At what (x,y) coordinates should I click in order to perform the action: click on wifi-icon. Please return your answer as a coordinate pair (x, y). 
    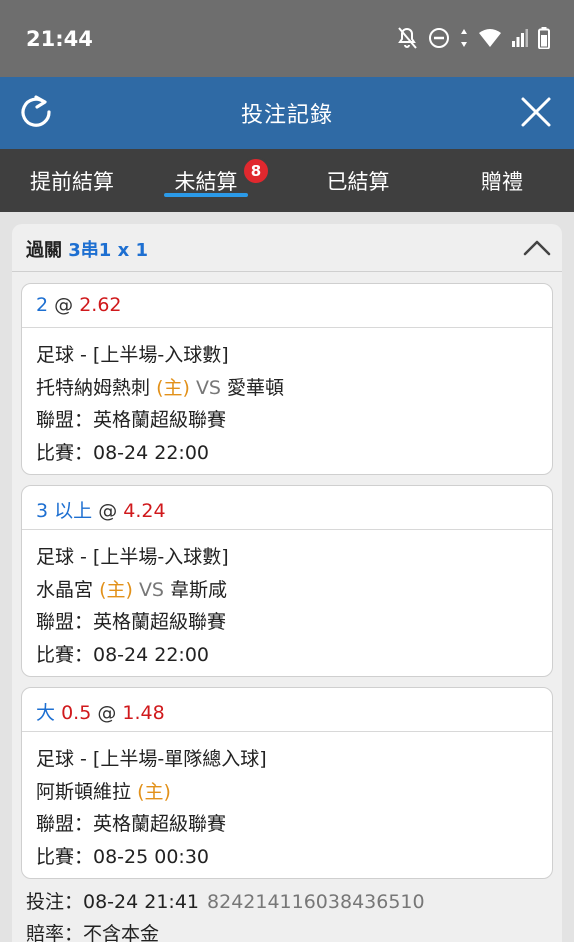
    Looking at the image, I should click on (490, 38).